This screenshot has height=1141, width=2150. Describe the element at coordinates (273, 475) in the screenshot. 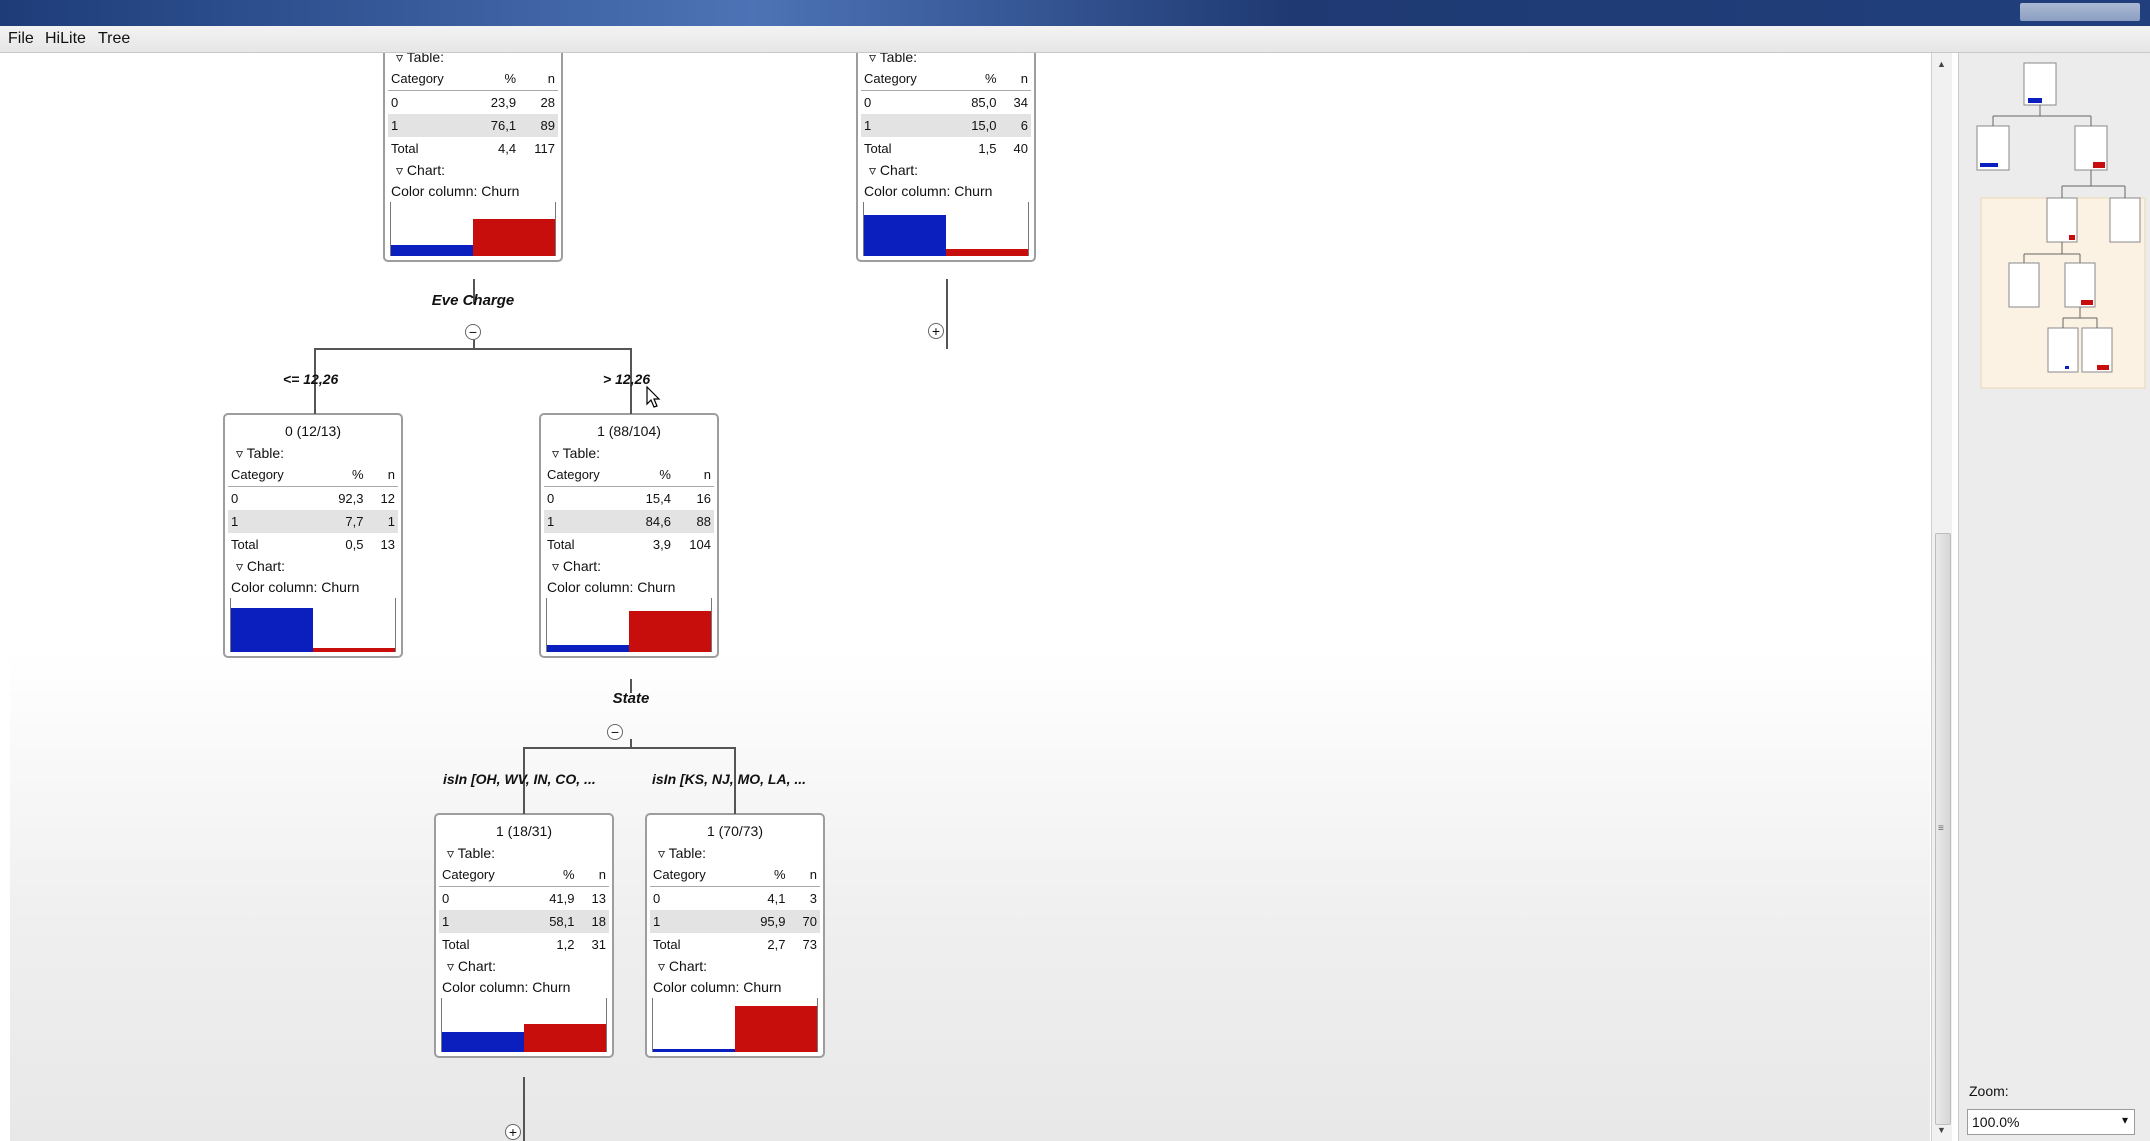

I see `column-header: Category` at that location.